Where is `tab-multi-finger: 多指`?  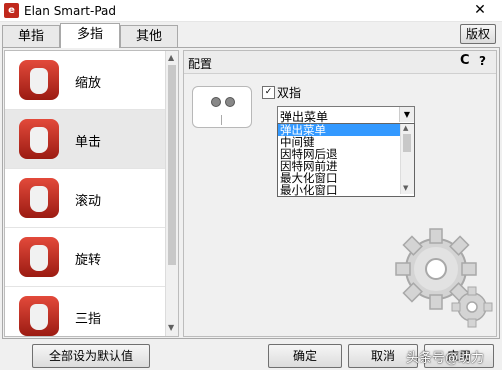 tab-multi-finger: 多指 is located at coordinates (90, 35).